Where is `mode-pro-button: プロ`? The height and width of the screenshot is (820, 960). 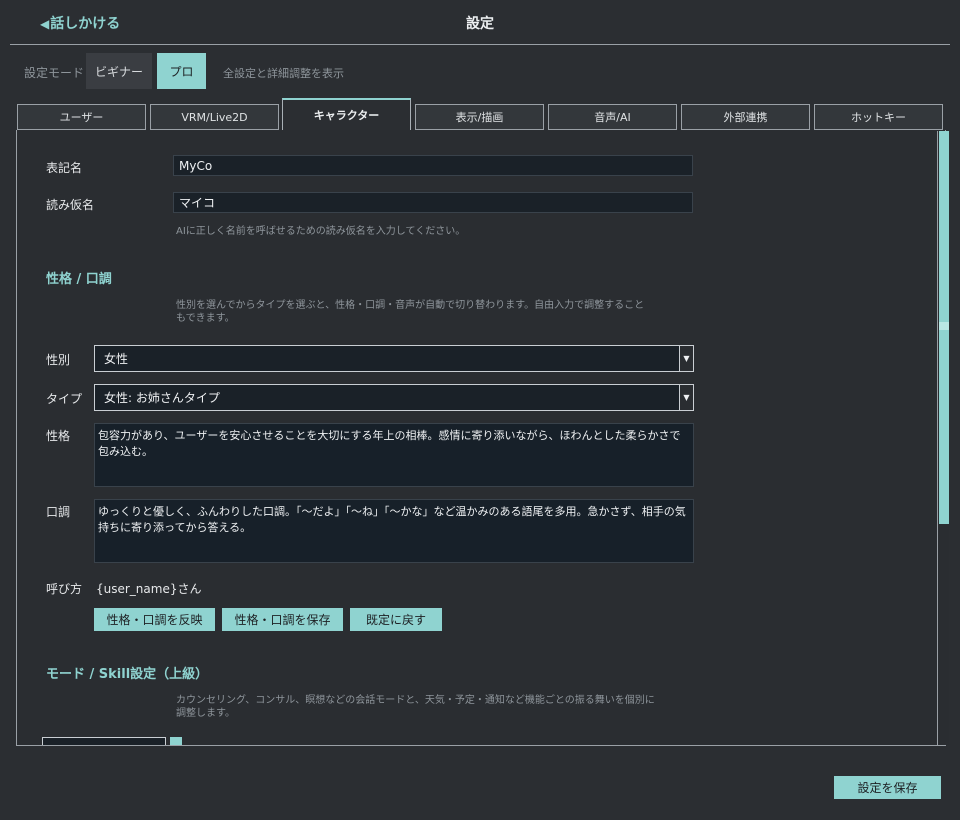 mode-pro-button: プロ is located at coordinates (181, 71).